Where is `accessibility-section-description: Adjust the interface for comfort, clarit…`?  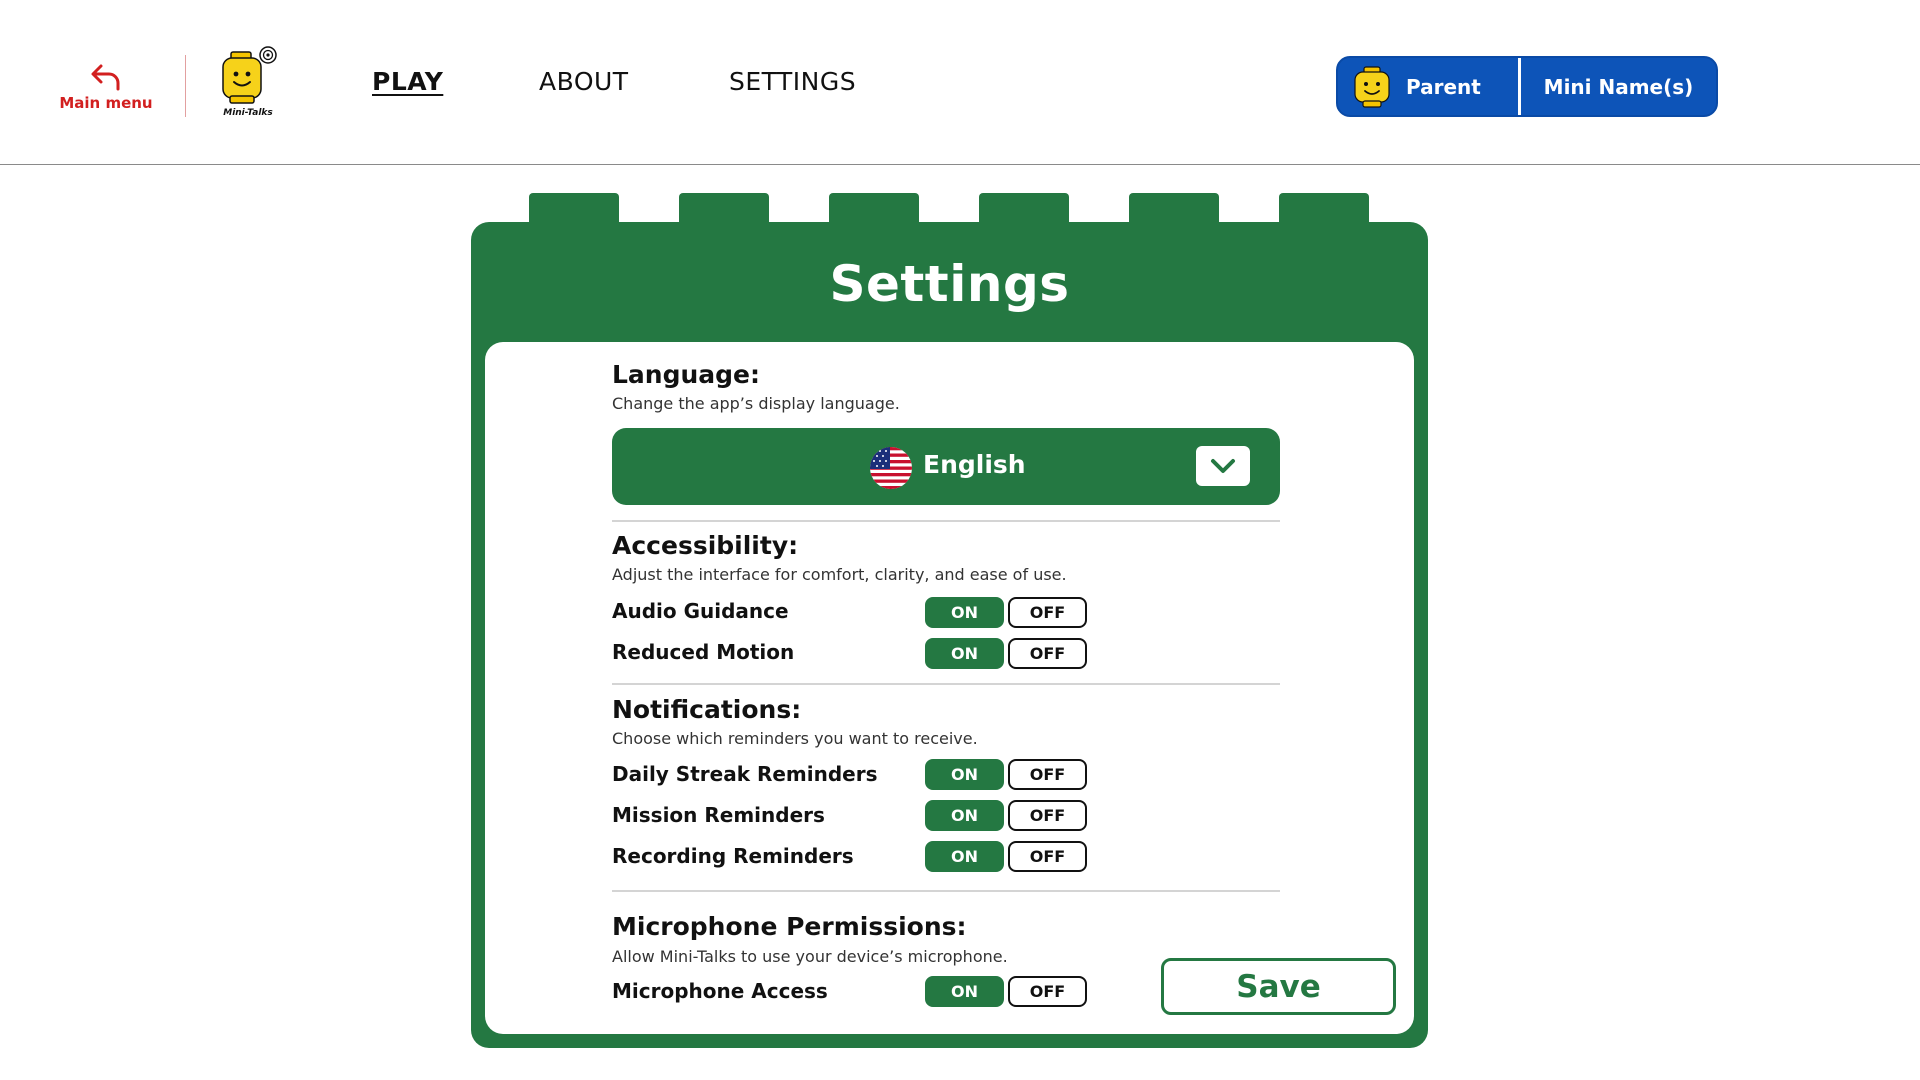 accessibility-section-description: Adjust the interface for comfort, clarit… is located at coordinates (839, 574).